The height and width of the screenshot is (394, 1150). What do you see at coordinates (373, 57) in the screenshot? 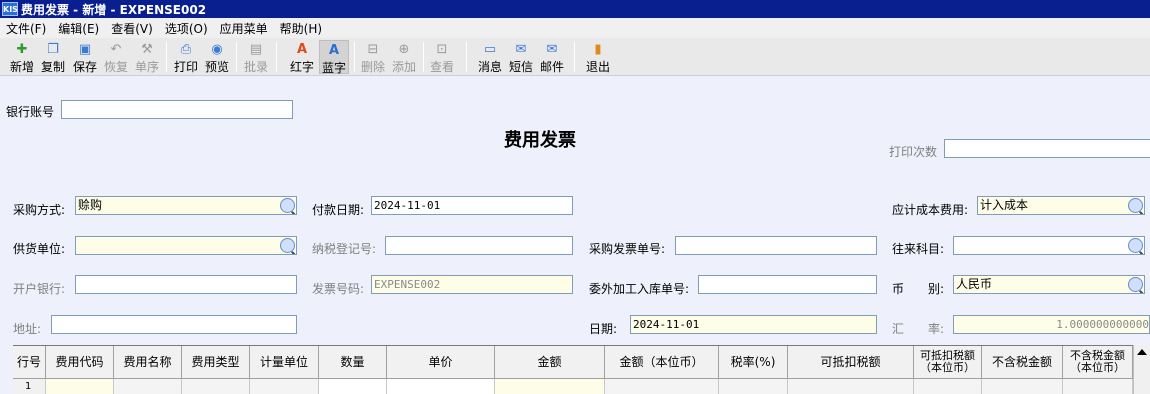
I see `delete-button: ⊟ 删除` at bounding box center [373, 57].